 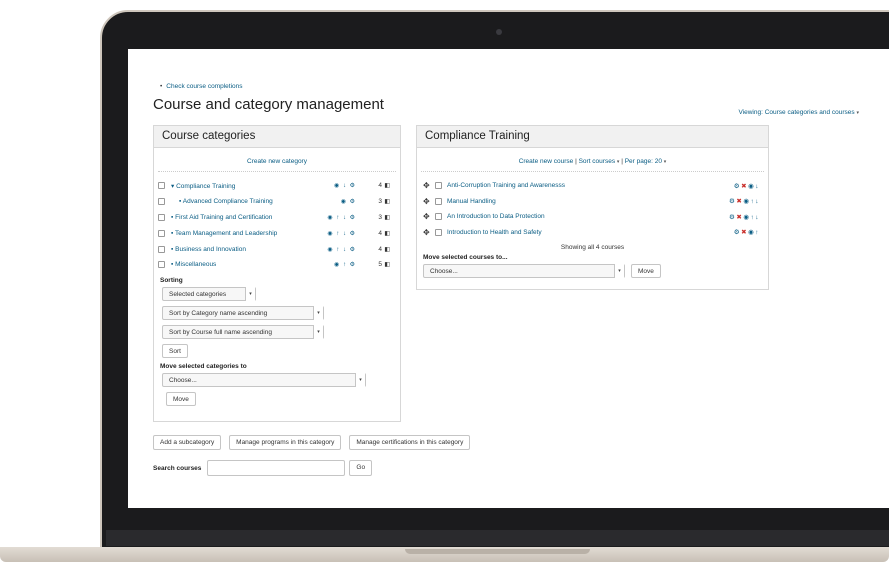 What do you see at coordinates (747, 186) in the screenshot?
I see `course-actions-icons: ⚙✖◉↓` at bounding box center [747, 186].